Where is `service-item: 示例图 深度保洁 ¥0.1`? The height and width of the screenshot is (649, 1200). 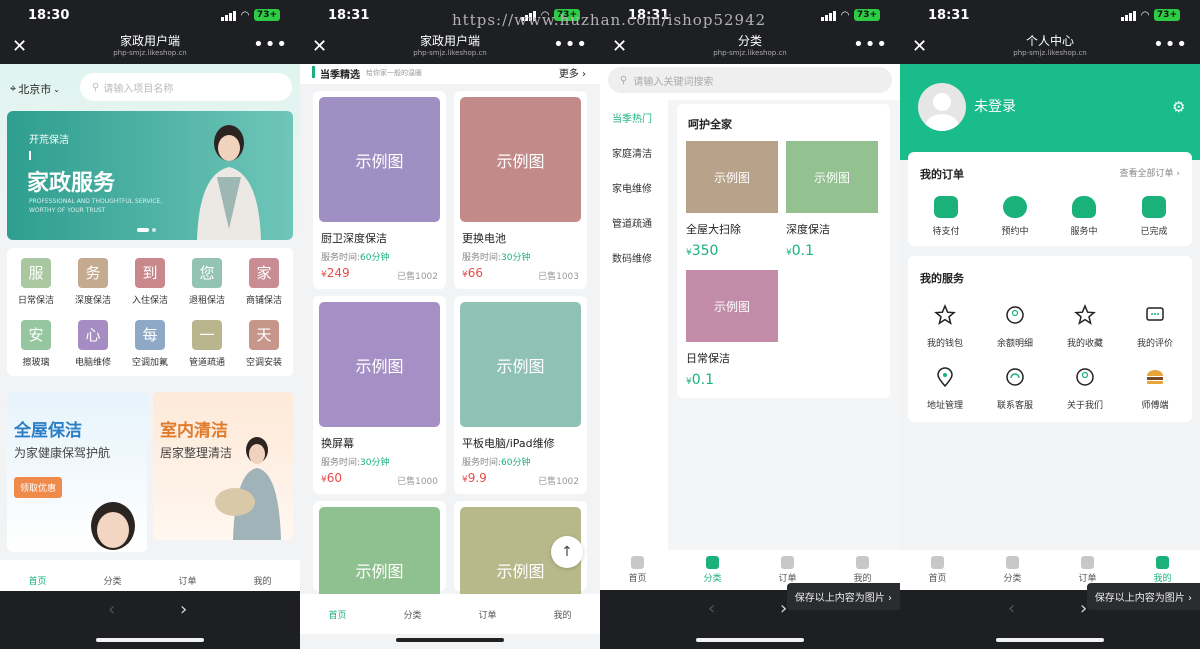
service-item: 示例图 深度保洁 ¥0.1 is located at coordinates (832, 200).